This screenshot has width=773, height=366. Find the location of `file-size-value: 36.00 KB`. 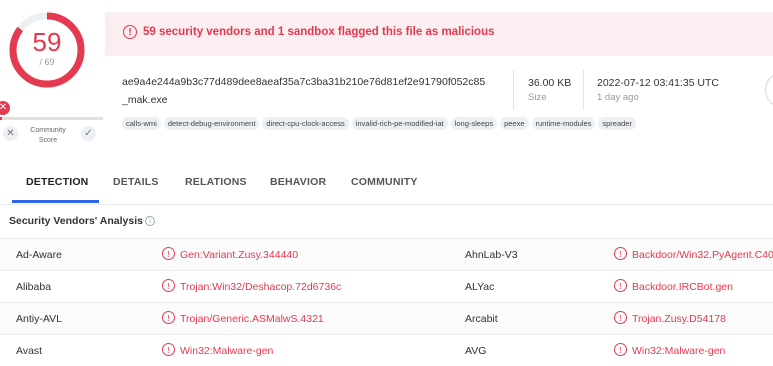

file-size-value: 36.00 KB is located at coordinates (550, 83).